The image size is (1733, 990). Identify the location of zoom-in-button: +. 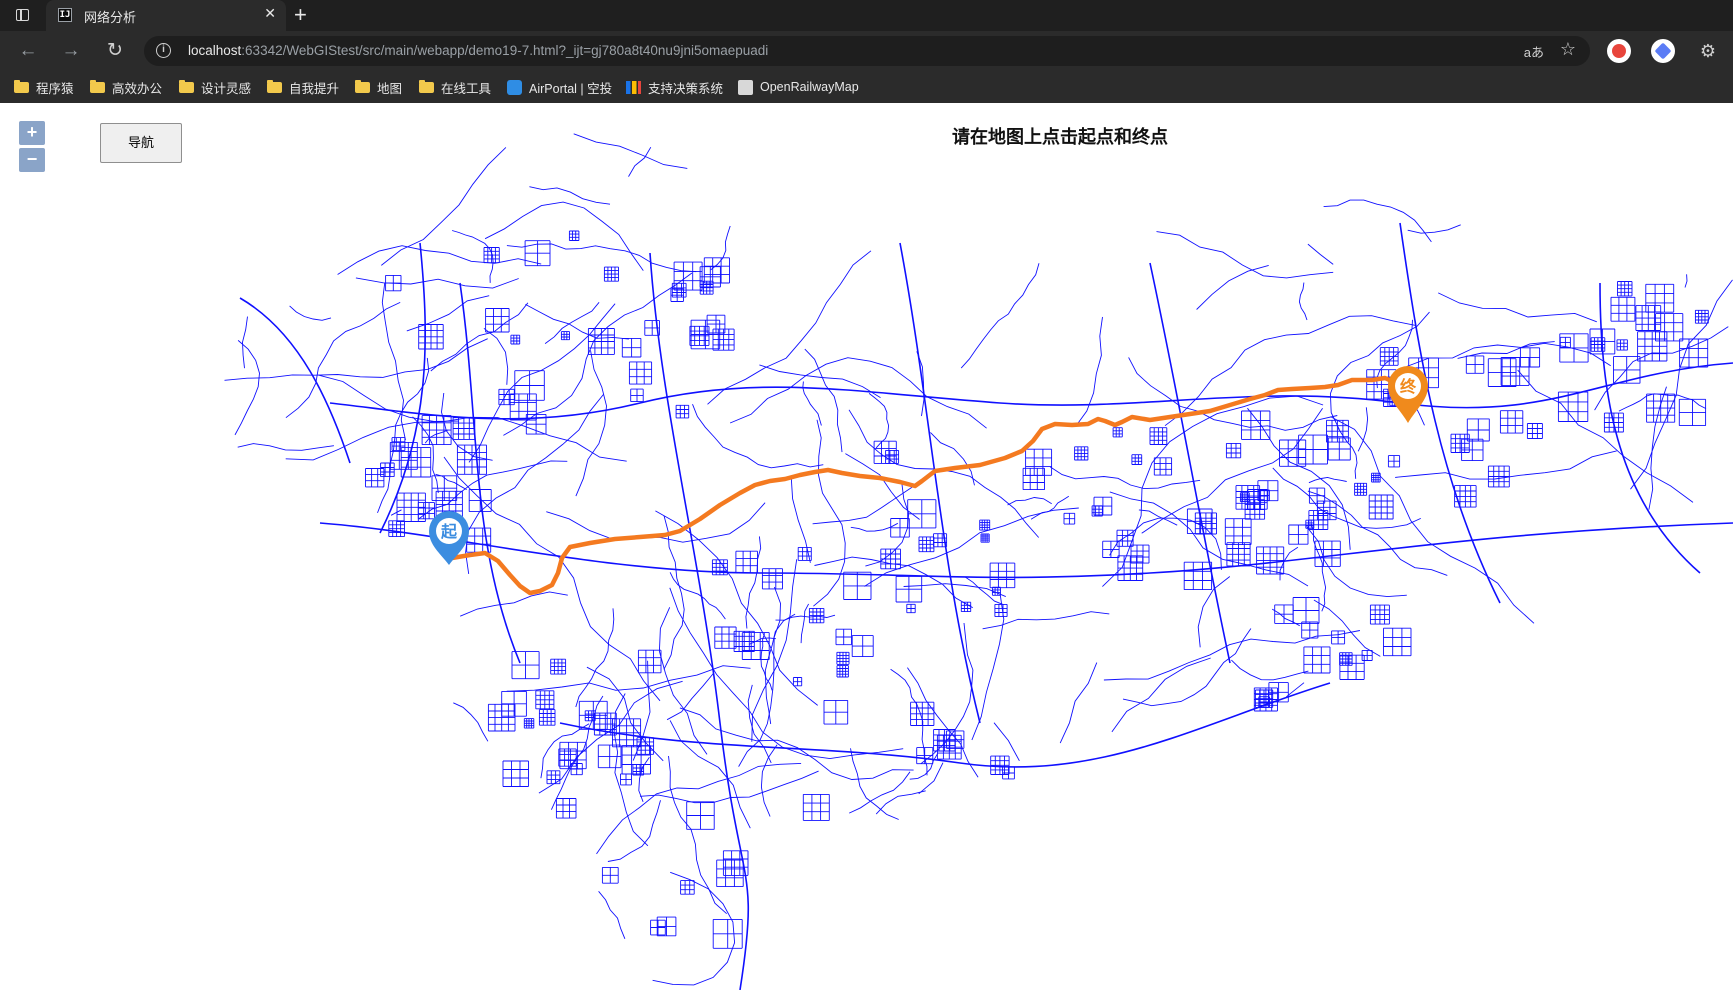
(32, 133).